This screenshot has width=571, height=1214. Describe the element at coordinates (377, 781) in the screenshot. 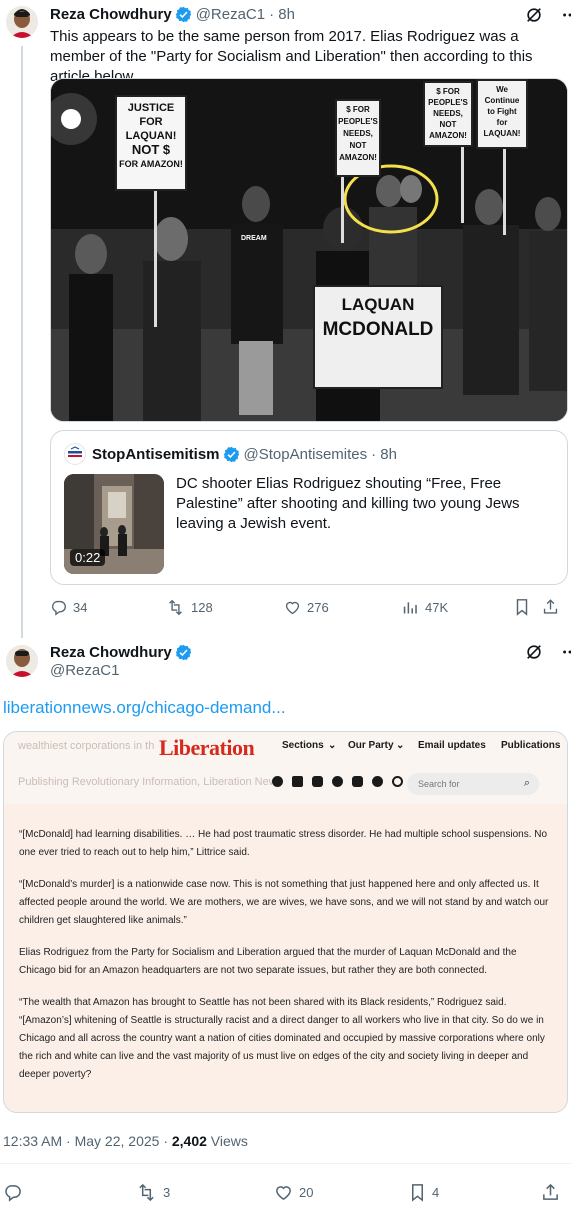

I see `spotify-icon` at that location.